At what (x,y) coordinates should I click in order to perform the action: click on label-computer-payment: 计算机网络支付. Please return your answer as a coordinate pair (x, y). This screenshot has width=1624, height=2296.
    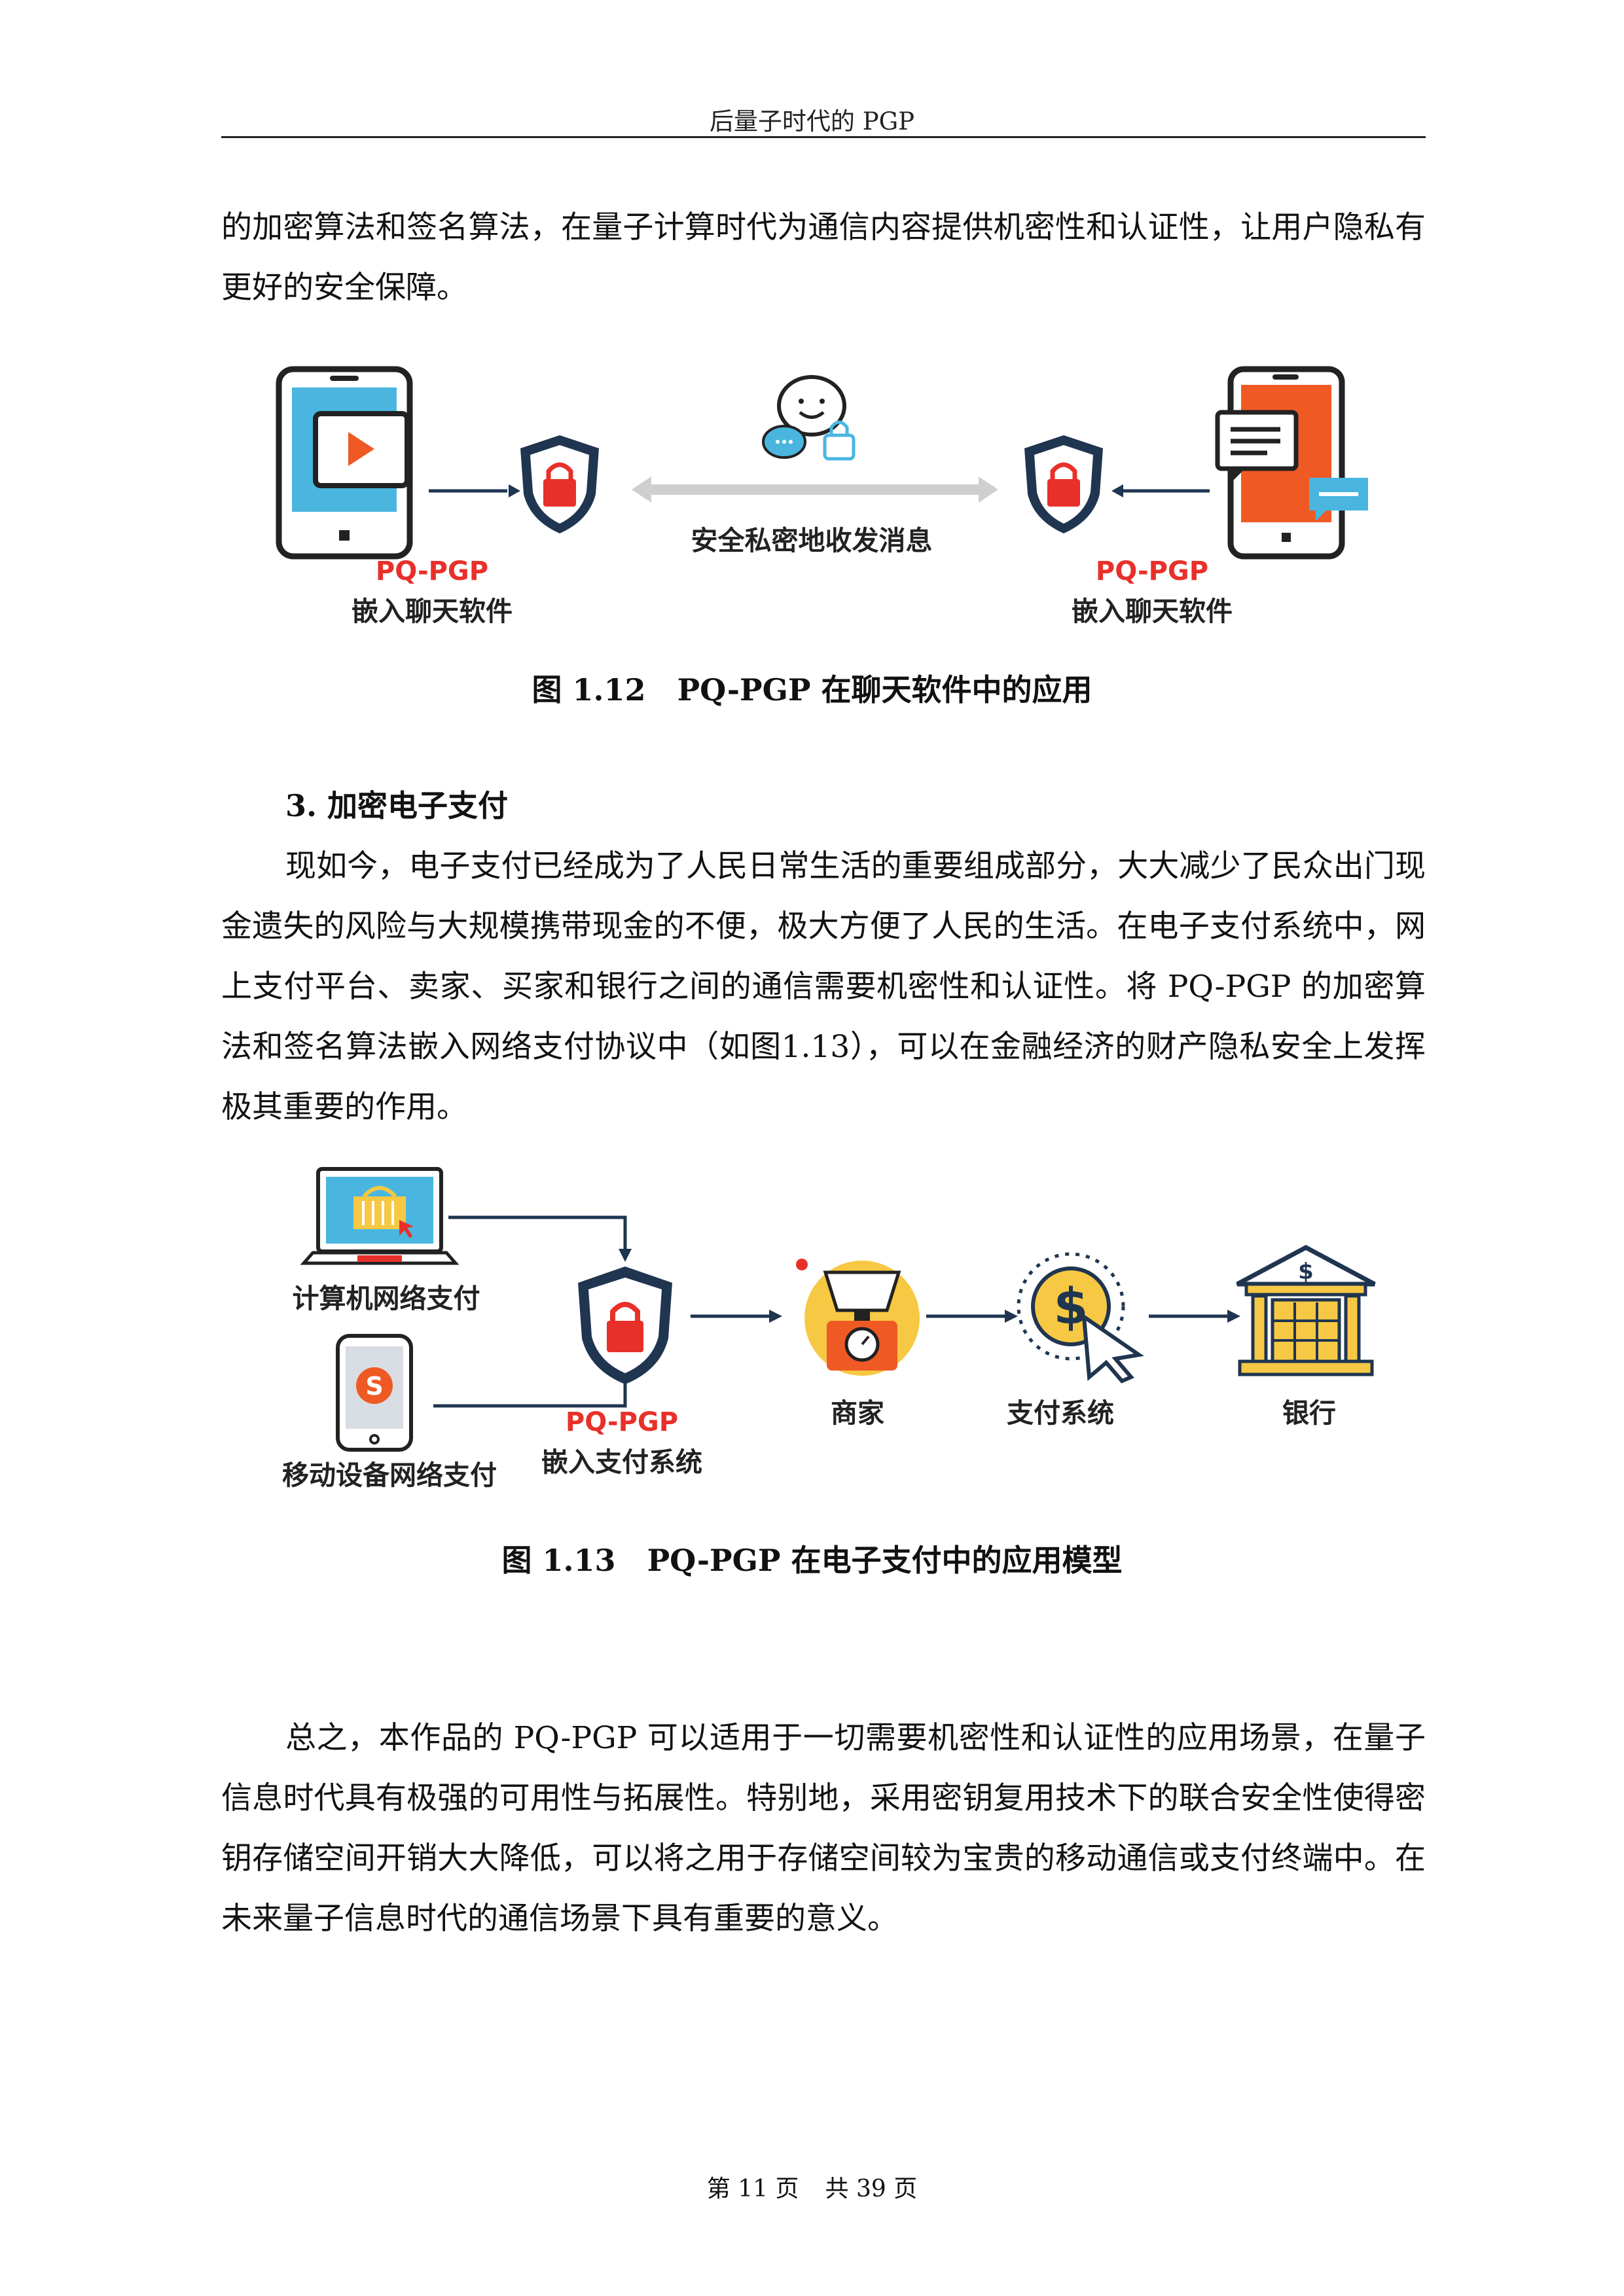
    Looking at the image, I should click on (386, 1298).